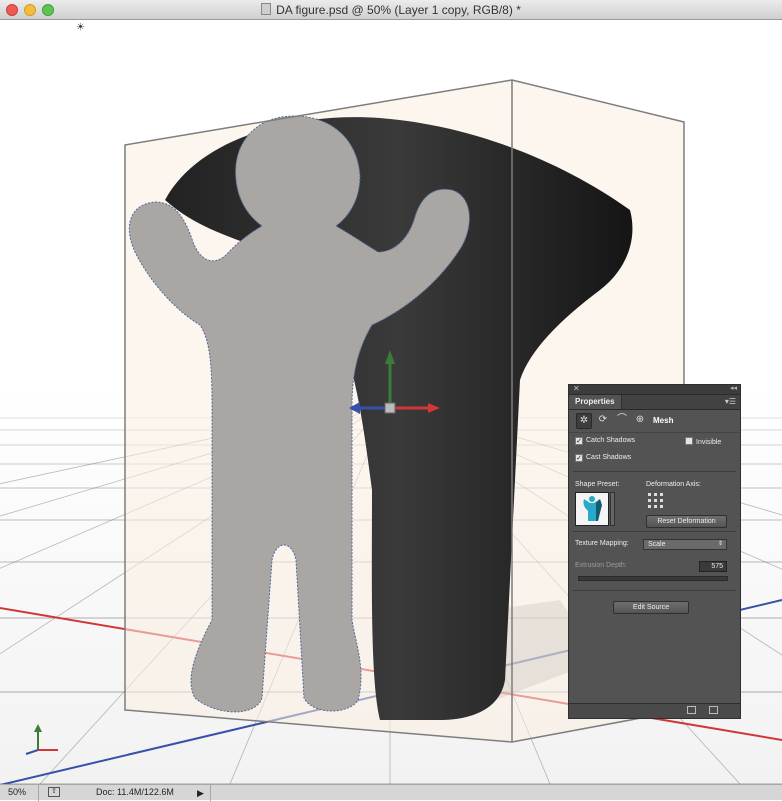 Image resolution: width=782 pixels, height=801 pixels. What do you see at coordinates (609, 457) in the screenshot?
I see `cast-shadows-label: Cast Shadows` at bounding box center [609, 457].